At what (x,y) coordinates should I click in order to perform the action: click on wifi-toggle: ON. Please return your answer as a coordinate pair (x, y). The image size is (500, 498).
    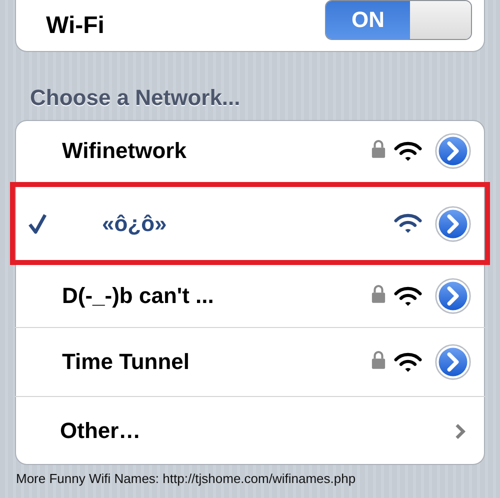
    Looking at the image, I should click on (398, 20).